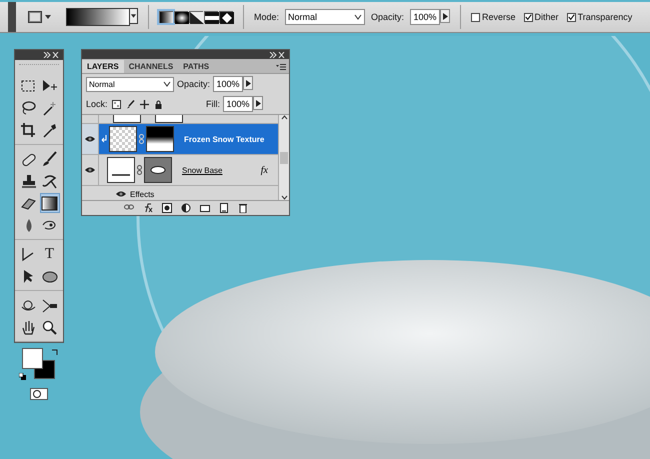 This screenshot has height=459, width=650. Describe the element at coordinates (284, 197) in the screenshot. I see `down-chevron-icon` at that location.